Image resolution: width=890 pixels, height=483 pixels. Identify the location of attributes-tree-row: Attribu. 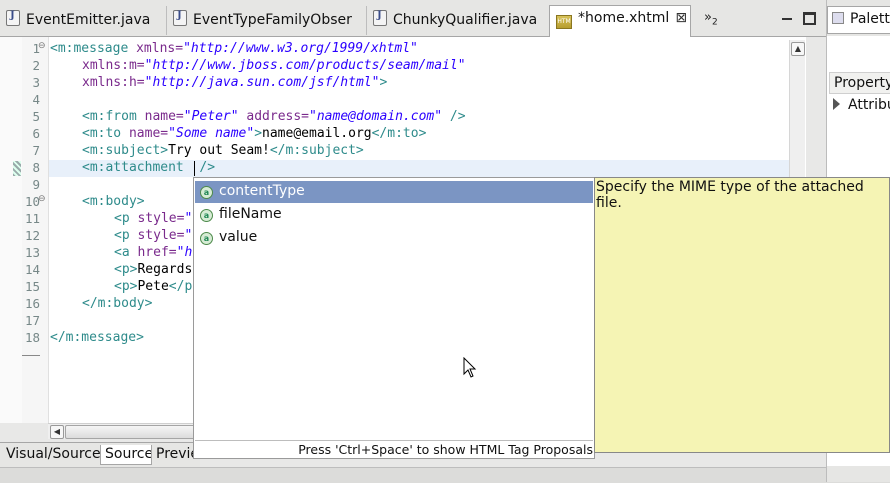
(861, 105).